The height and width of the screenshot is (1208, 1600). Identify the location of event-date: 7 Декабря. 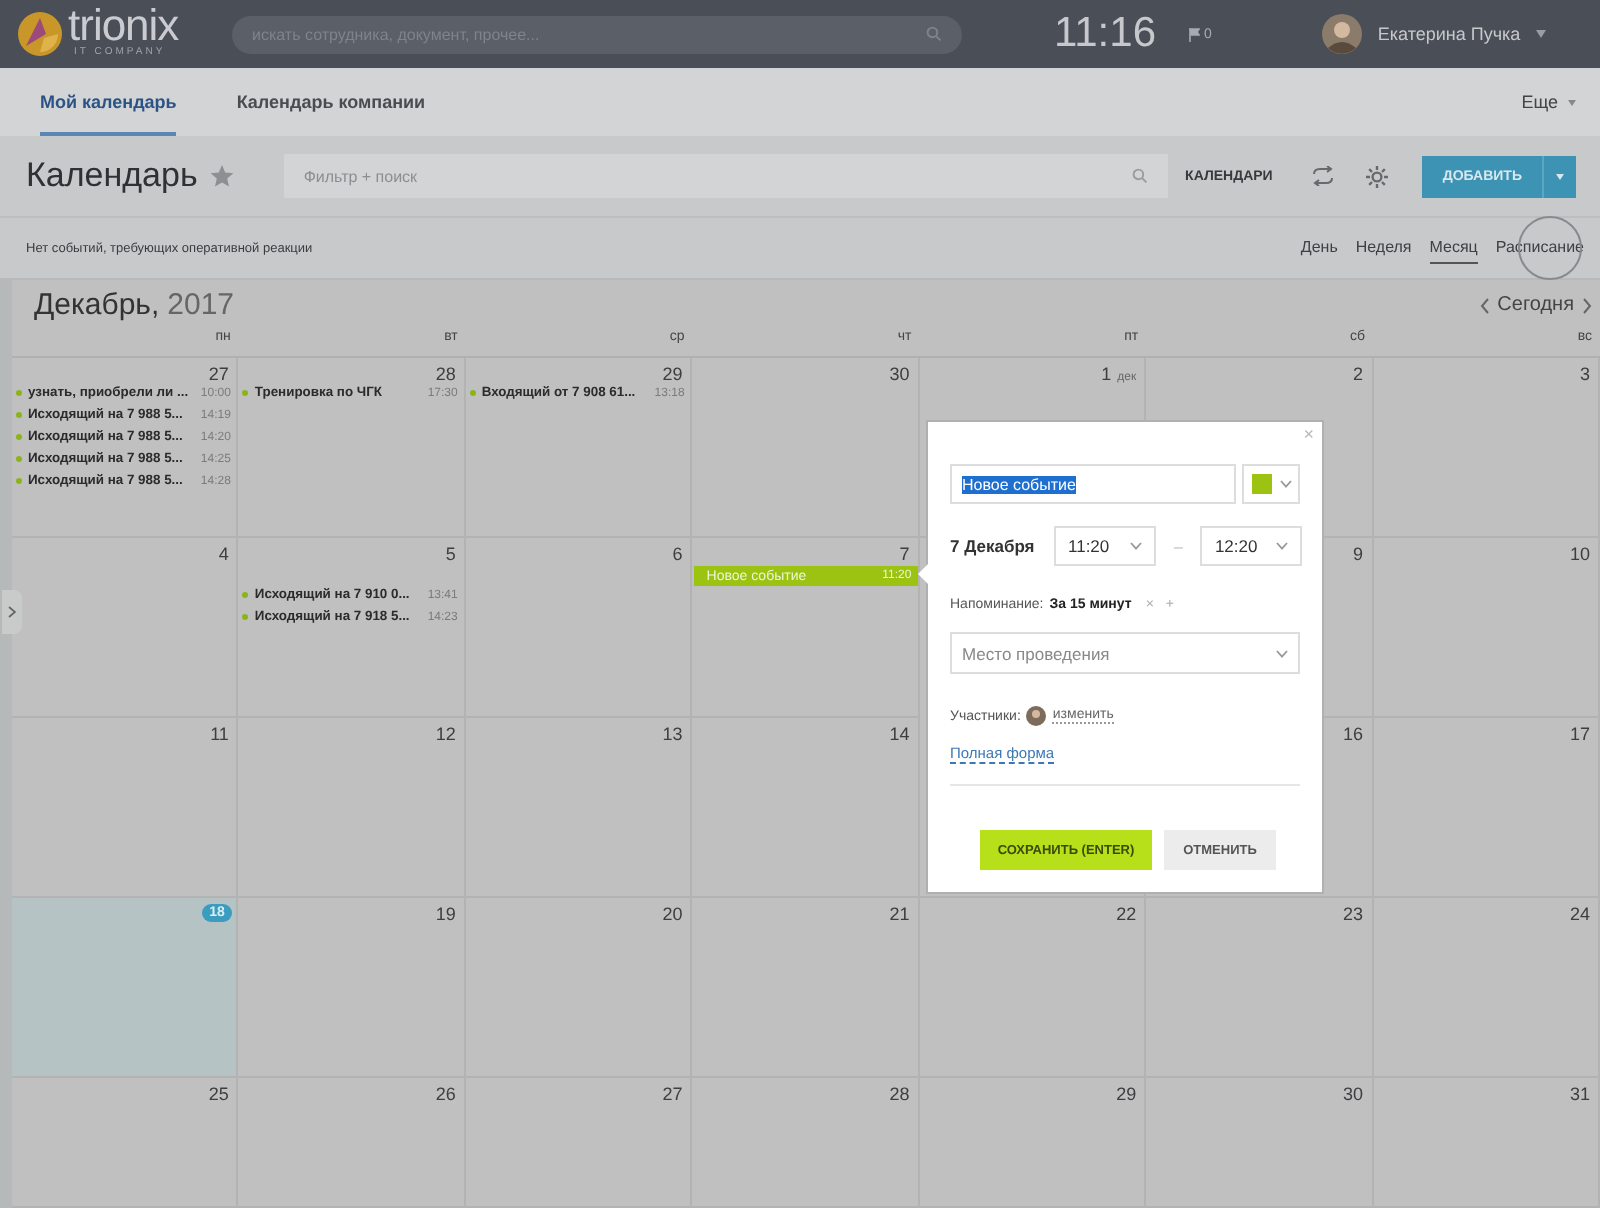
(993, 546).